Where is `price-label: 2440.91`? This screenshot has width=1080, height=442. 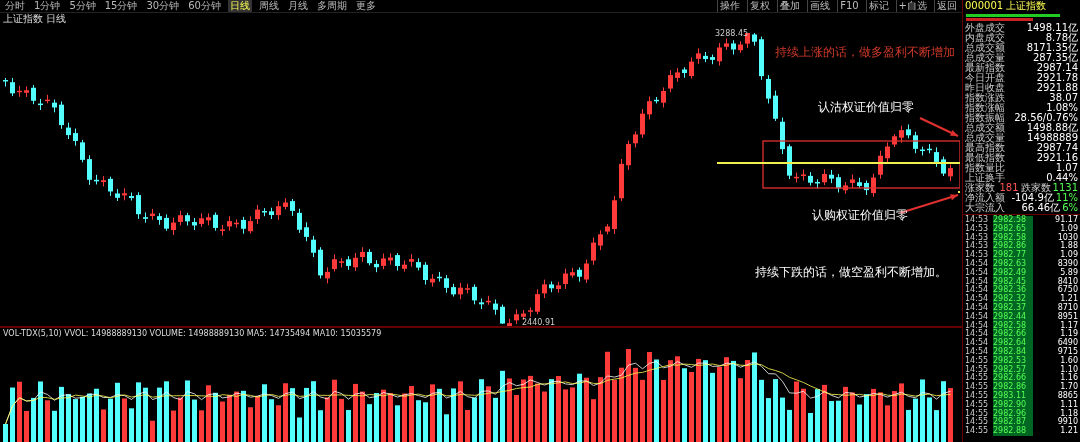 price-label: 2440.91 is located at coordinates (539, 322).